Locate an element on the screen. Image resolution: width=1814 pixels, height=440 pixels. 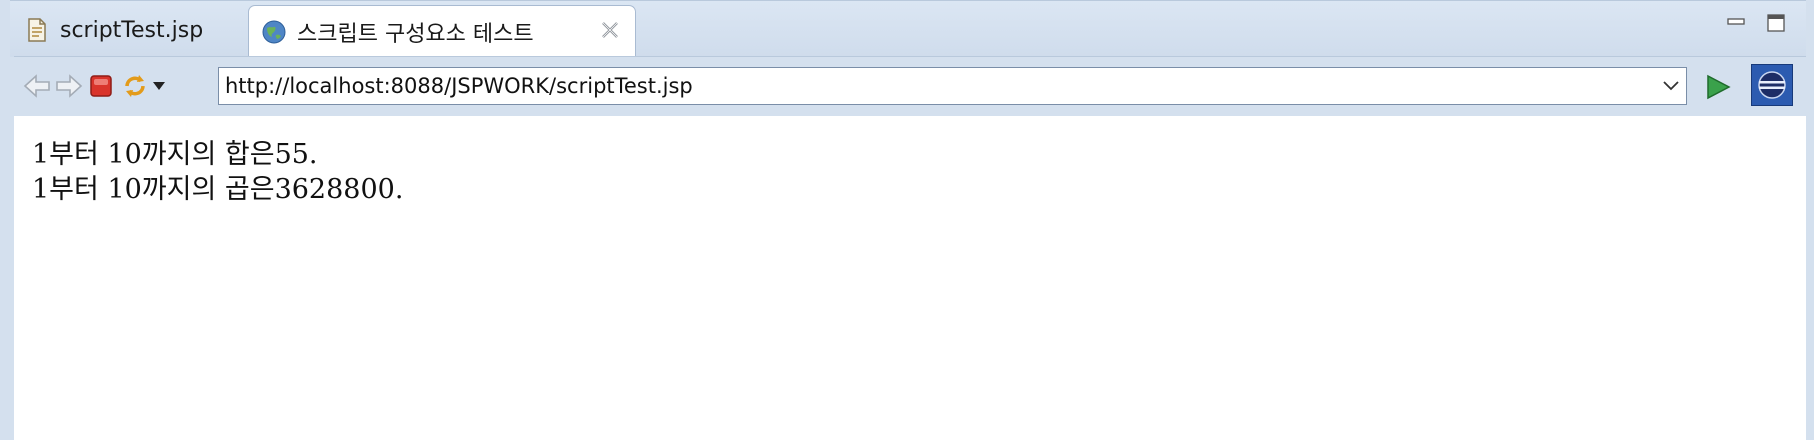
tab-script-test-jsp: scriptTest.jsp is located at coordinates (129, 30).